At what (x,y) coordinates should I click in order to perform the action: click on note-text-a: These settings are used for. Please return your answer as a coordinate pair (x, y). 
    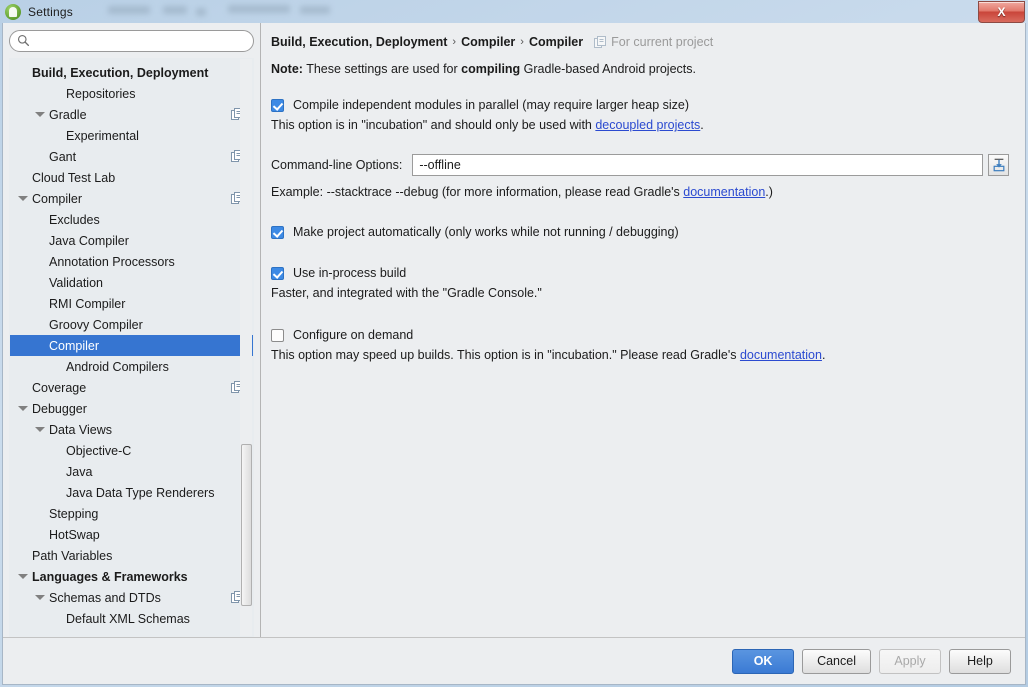
    Looking at the image, I should click on (382, 69).